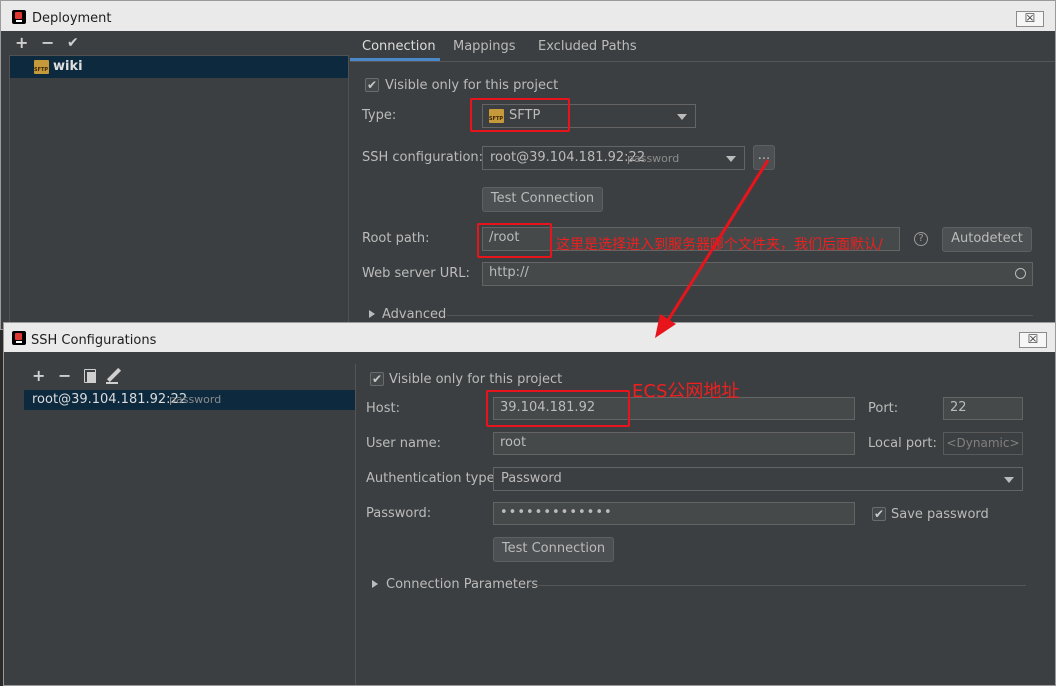  Describe the element at coordinates (987, 239) in the screenshot. I see `autodetect-button: Autodetect` at that location.